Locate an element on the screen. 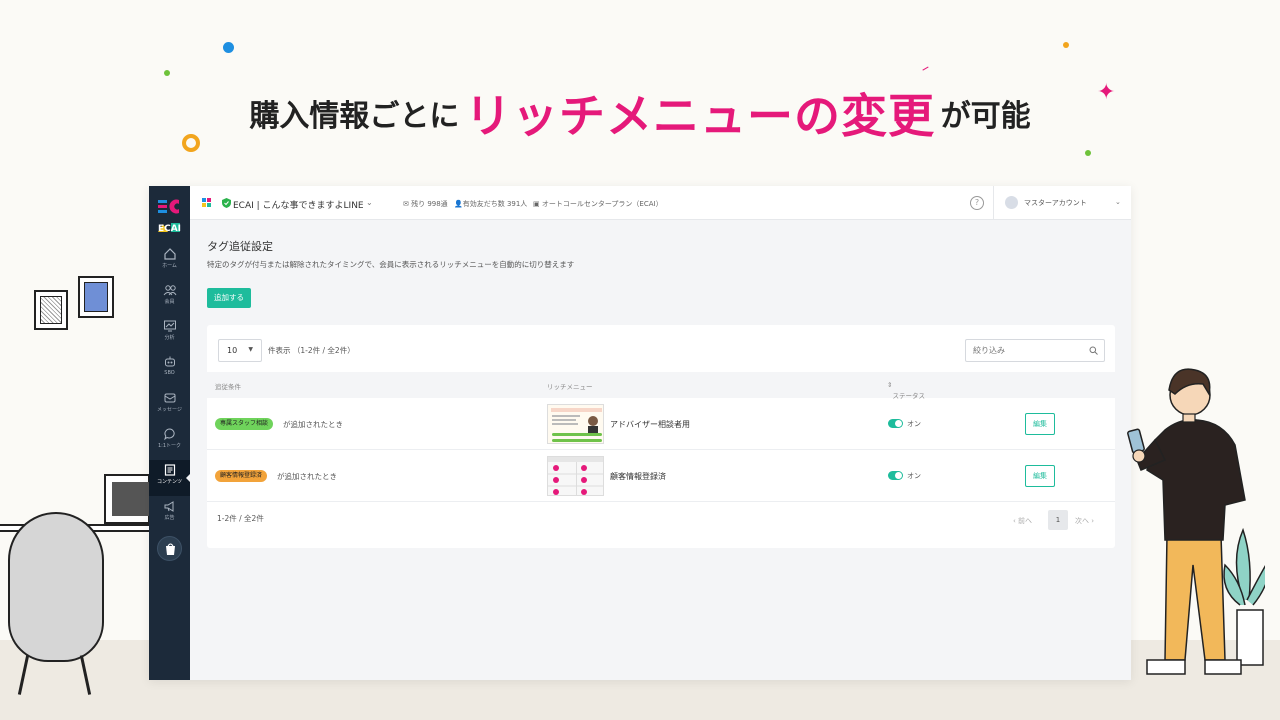 The width and height of the screenshot is (1280, 720). prev-page-button: ‹ 前へ is located at coordinates (1022, 521).